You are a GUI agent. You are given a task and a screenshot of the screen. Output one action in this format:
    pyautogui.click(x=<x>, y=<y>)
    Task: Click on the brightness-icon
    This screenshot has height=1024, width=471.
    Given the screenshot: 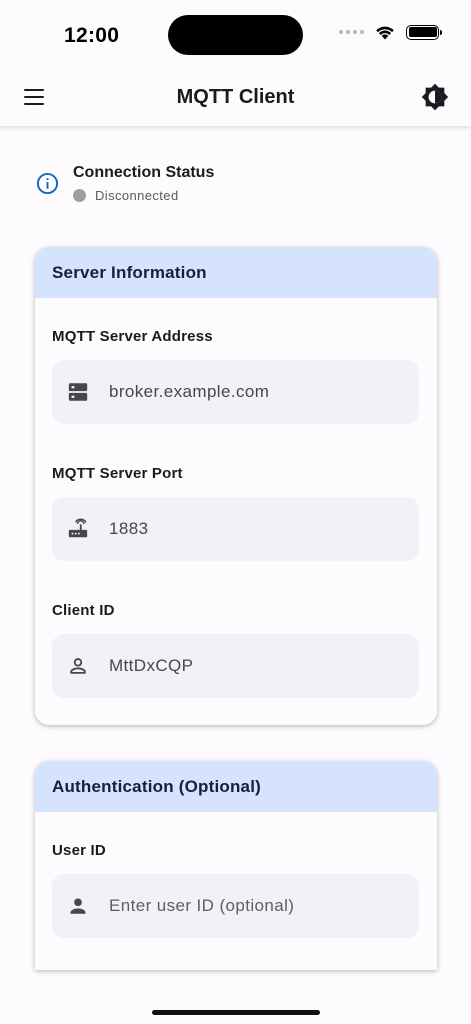 What is the action you would take?
    pyautogui.click(x=435, y=97)
    